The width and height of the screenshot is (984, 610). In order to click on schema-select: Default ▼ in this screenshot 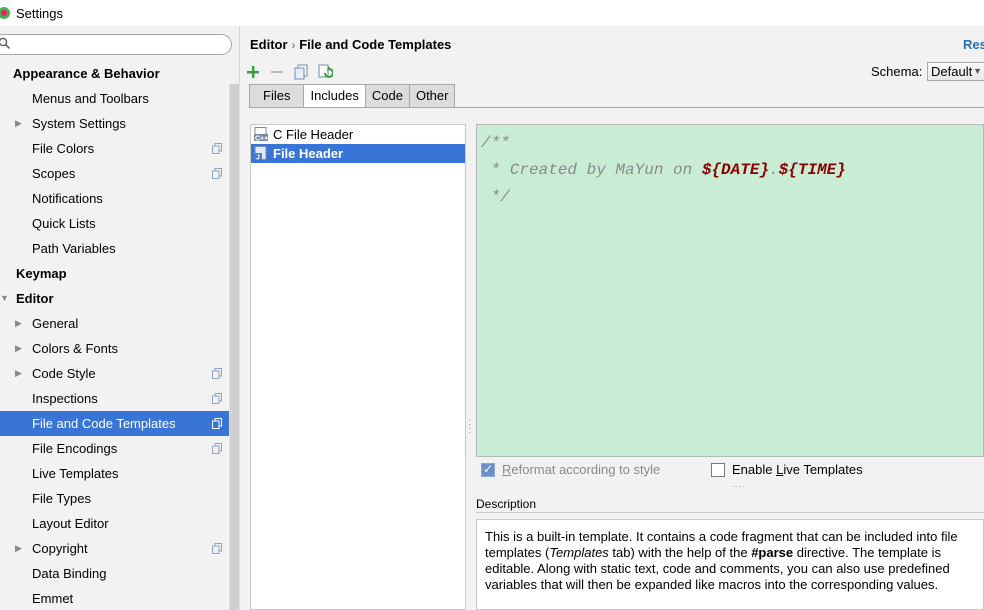, I will do `click(955, 71)`.